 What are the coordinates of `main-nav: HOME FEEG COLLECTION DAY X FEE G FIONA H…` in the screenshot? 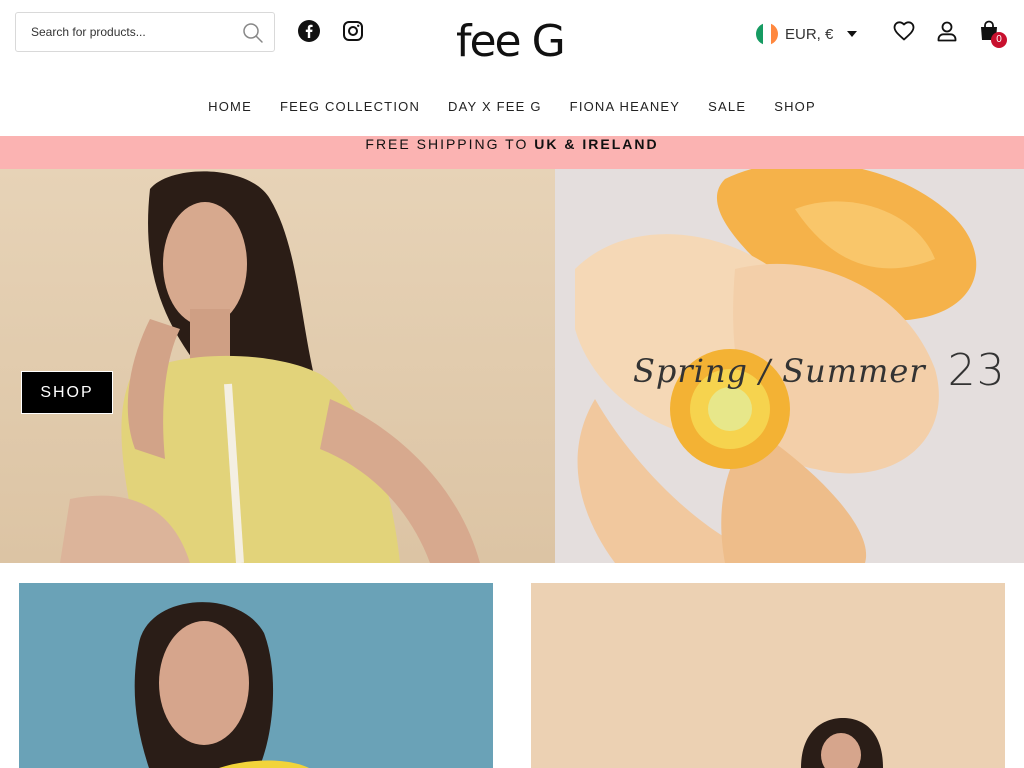 It's located at (512, 107).